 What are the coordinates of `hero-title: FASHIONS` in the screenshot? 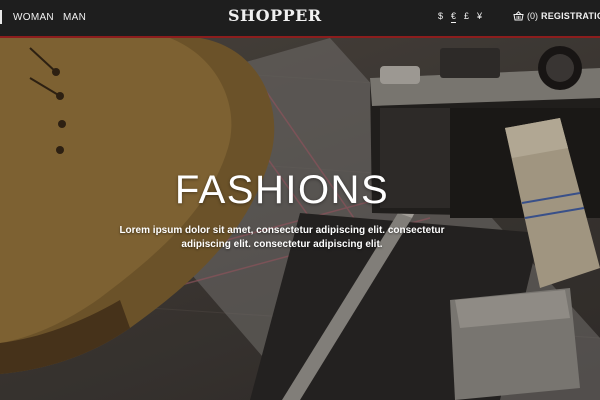 It's located at (282, 190).